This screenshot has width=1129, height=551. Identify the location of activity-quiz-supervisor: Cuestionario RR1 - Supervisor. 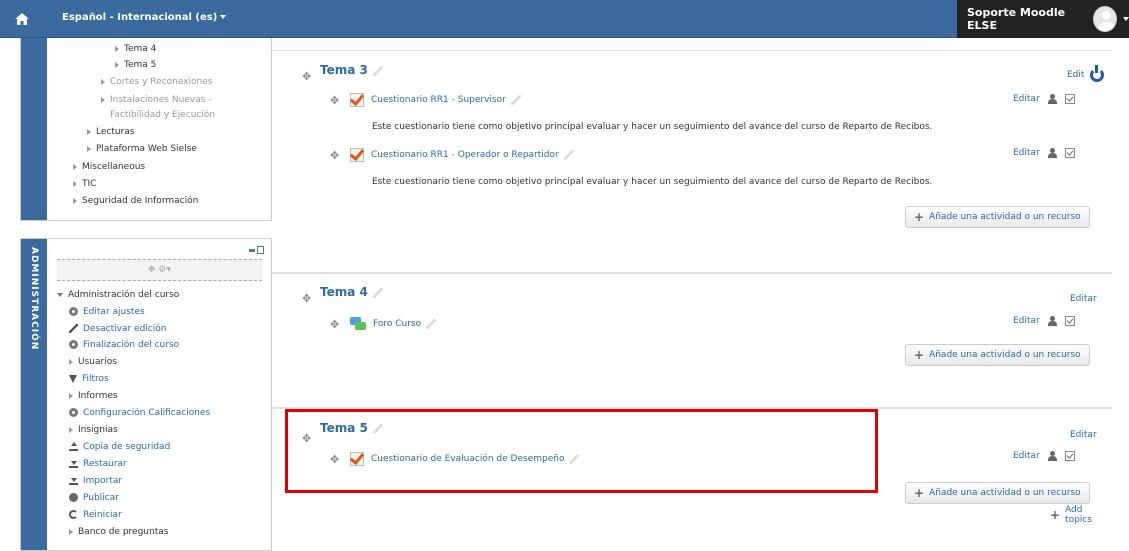
(435, 100).